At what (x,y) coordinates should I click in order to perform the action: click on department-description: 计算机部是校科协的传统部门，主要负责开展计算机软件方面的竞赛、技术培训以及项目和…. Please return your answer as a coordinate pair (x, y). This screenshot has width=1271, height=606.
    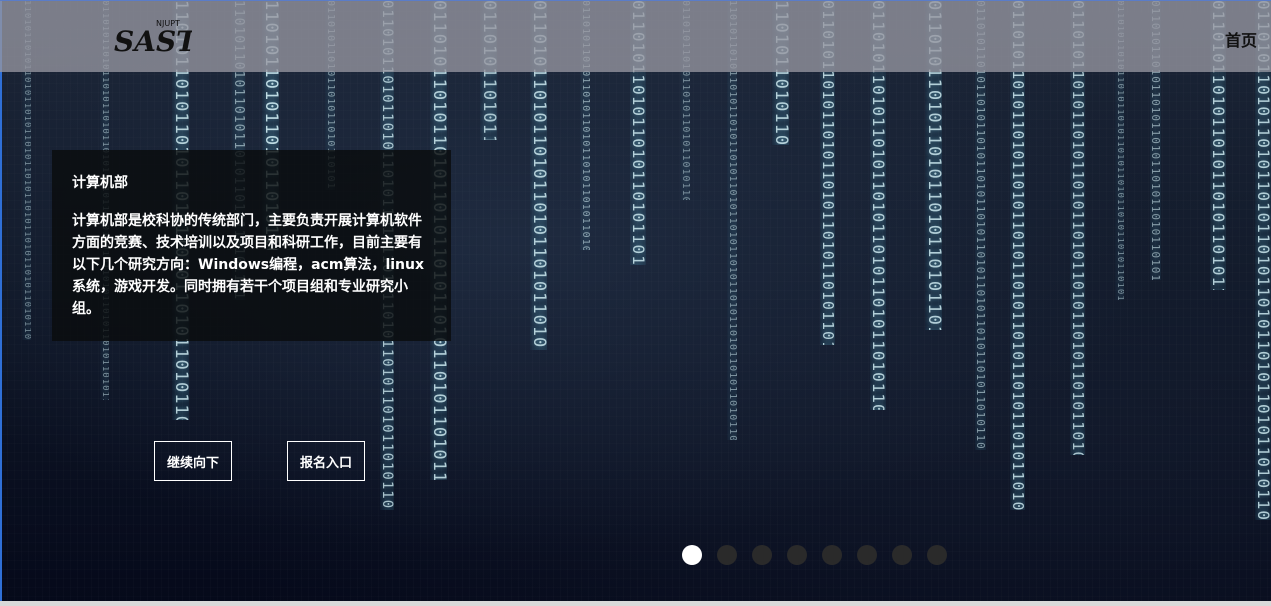
    Looking at the image, I should click on (248, 265).